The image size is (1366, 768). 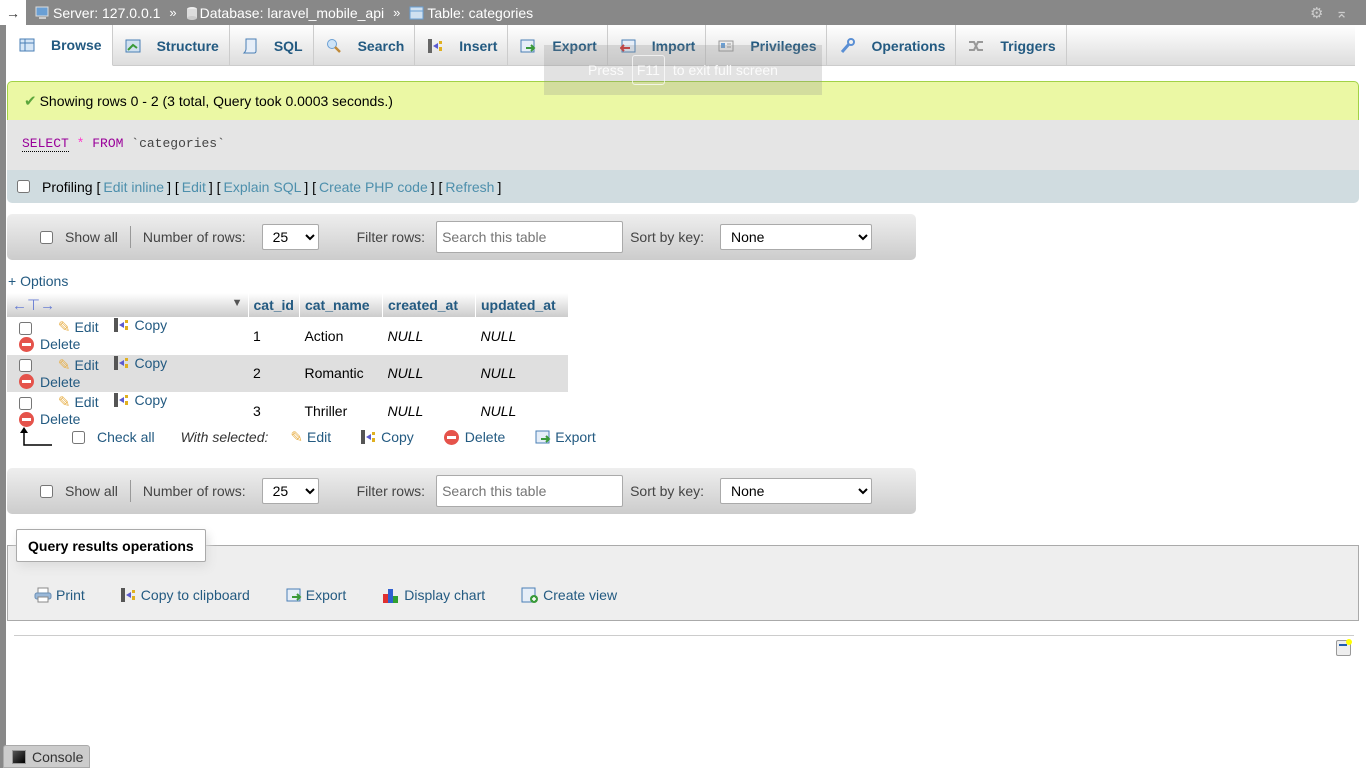 What do you see at coordinates (45, 144) in the screenshot?
I see `sql-keyword-select: SELECT` at bounding box center [45, 144].